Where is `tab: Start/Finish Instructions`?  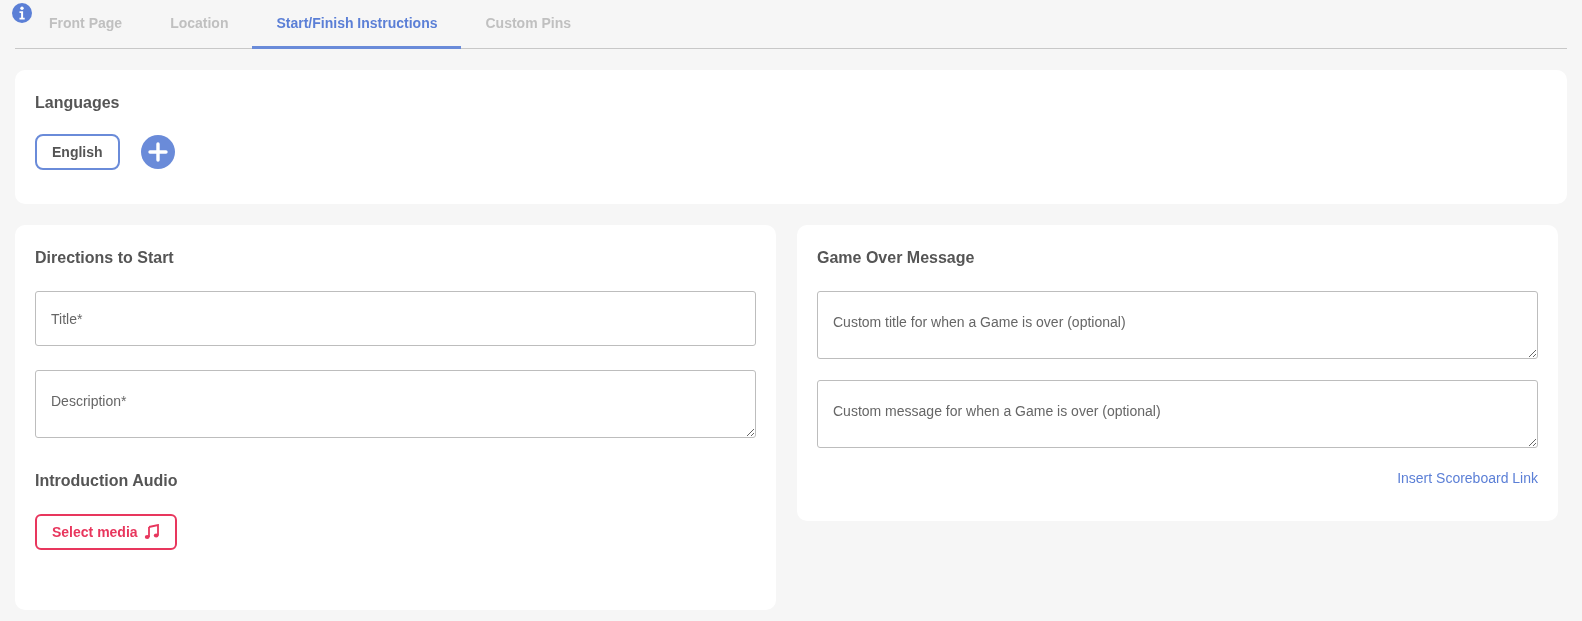 tab: Start/Finish Instructions is located at coordinates (357, 24).